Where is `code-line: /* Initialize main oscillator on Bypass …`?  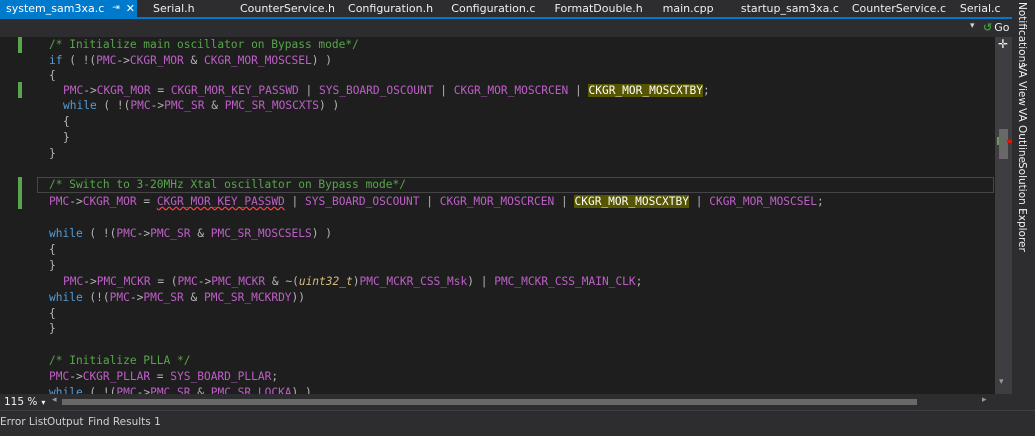 code-line: /* Initialize main oscillator on Bypass … is located at coordinates (204, 44).